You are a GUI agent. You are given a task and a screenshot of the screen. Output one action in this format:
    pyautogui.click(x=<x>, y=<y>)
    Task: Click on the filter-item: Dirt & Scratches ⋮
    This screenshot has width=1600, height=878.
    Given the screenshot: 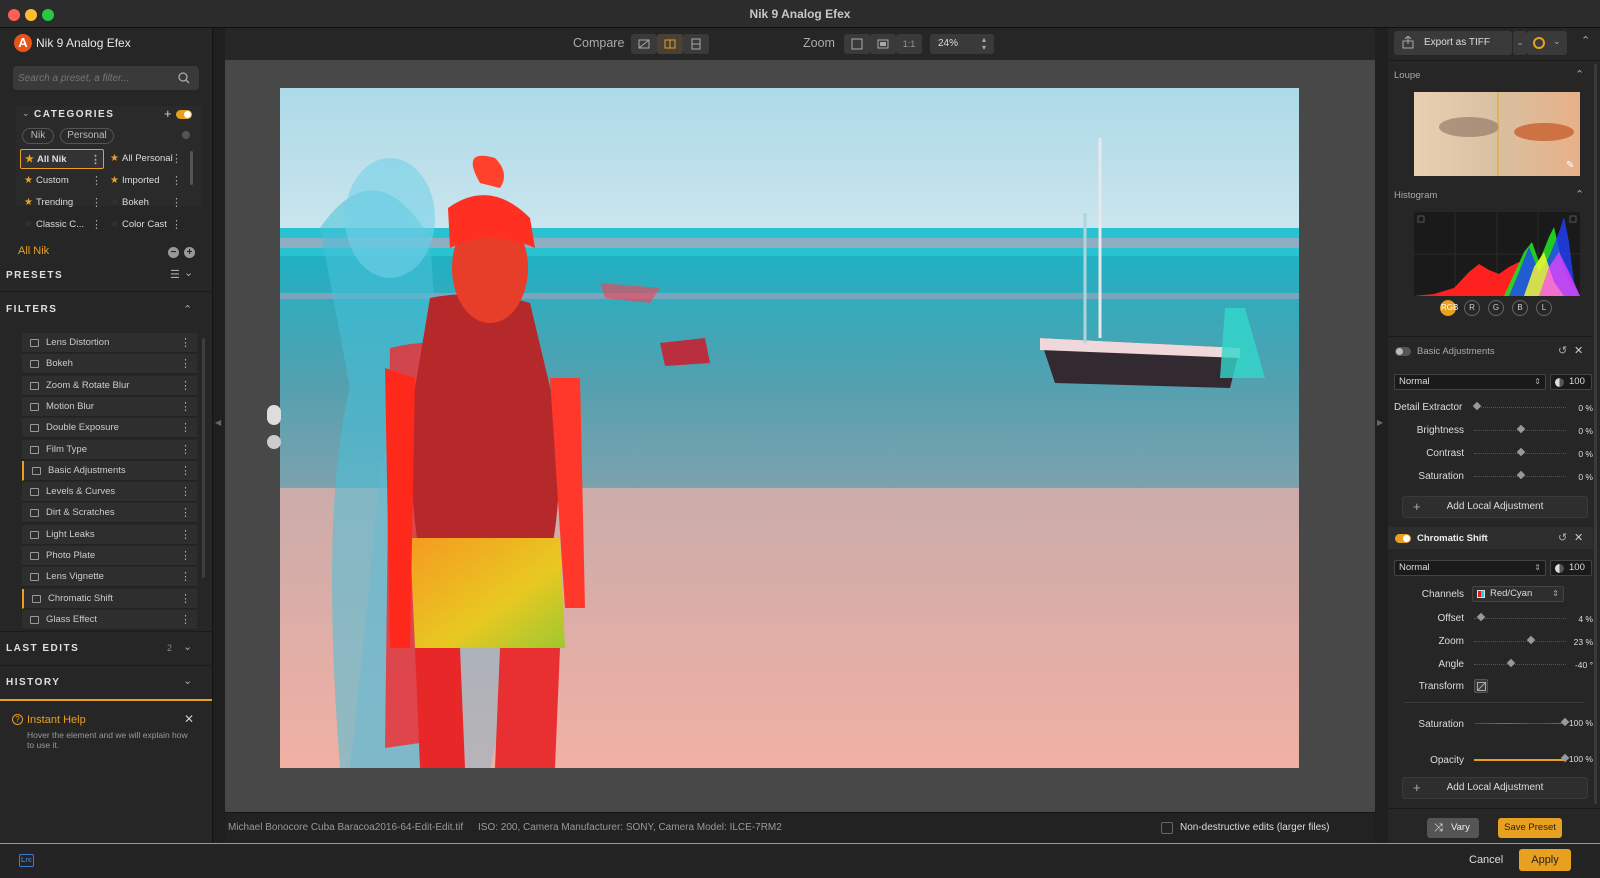 What is the action you would take?
    pyautogui.click(x=109, y=513)
    